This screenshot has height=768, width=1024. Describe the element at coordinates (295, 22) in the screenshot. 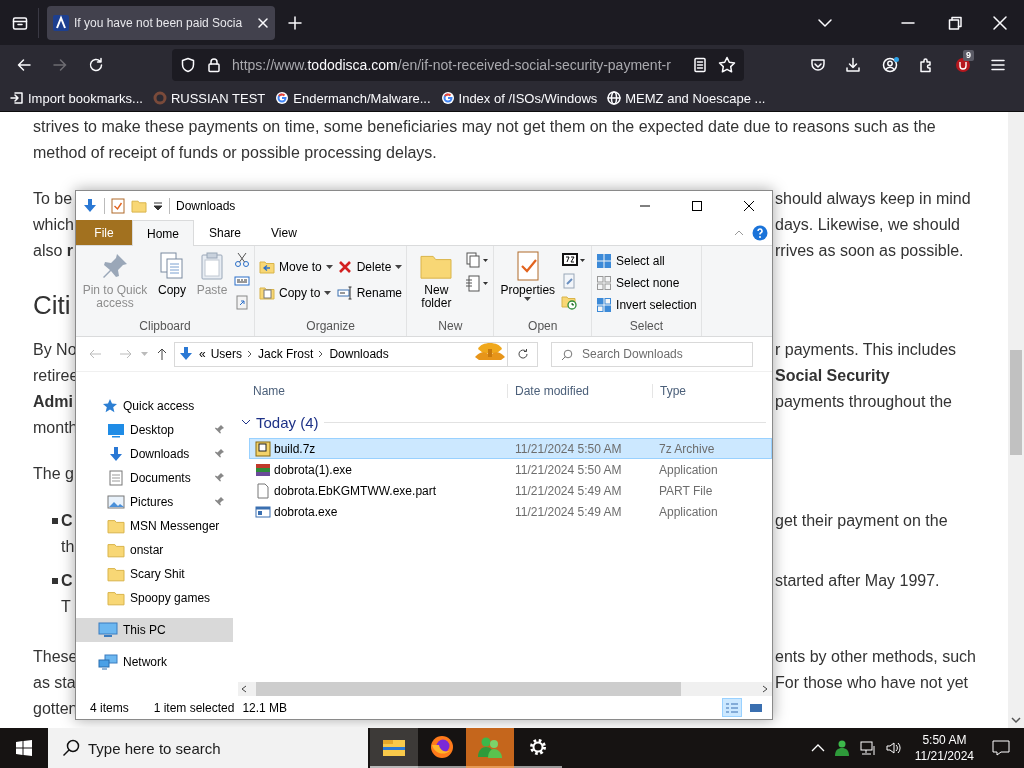

I see `new-tab-icon` at that location.